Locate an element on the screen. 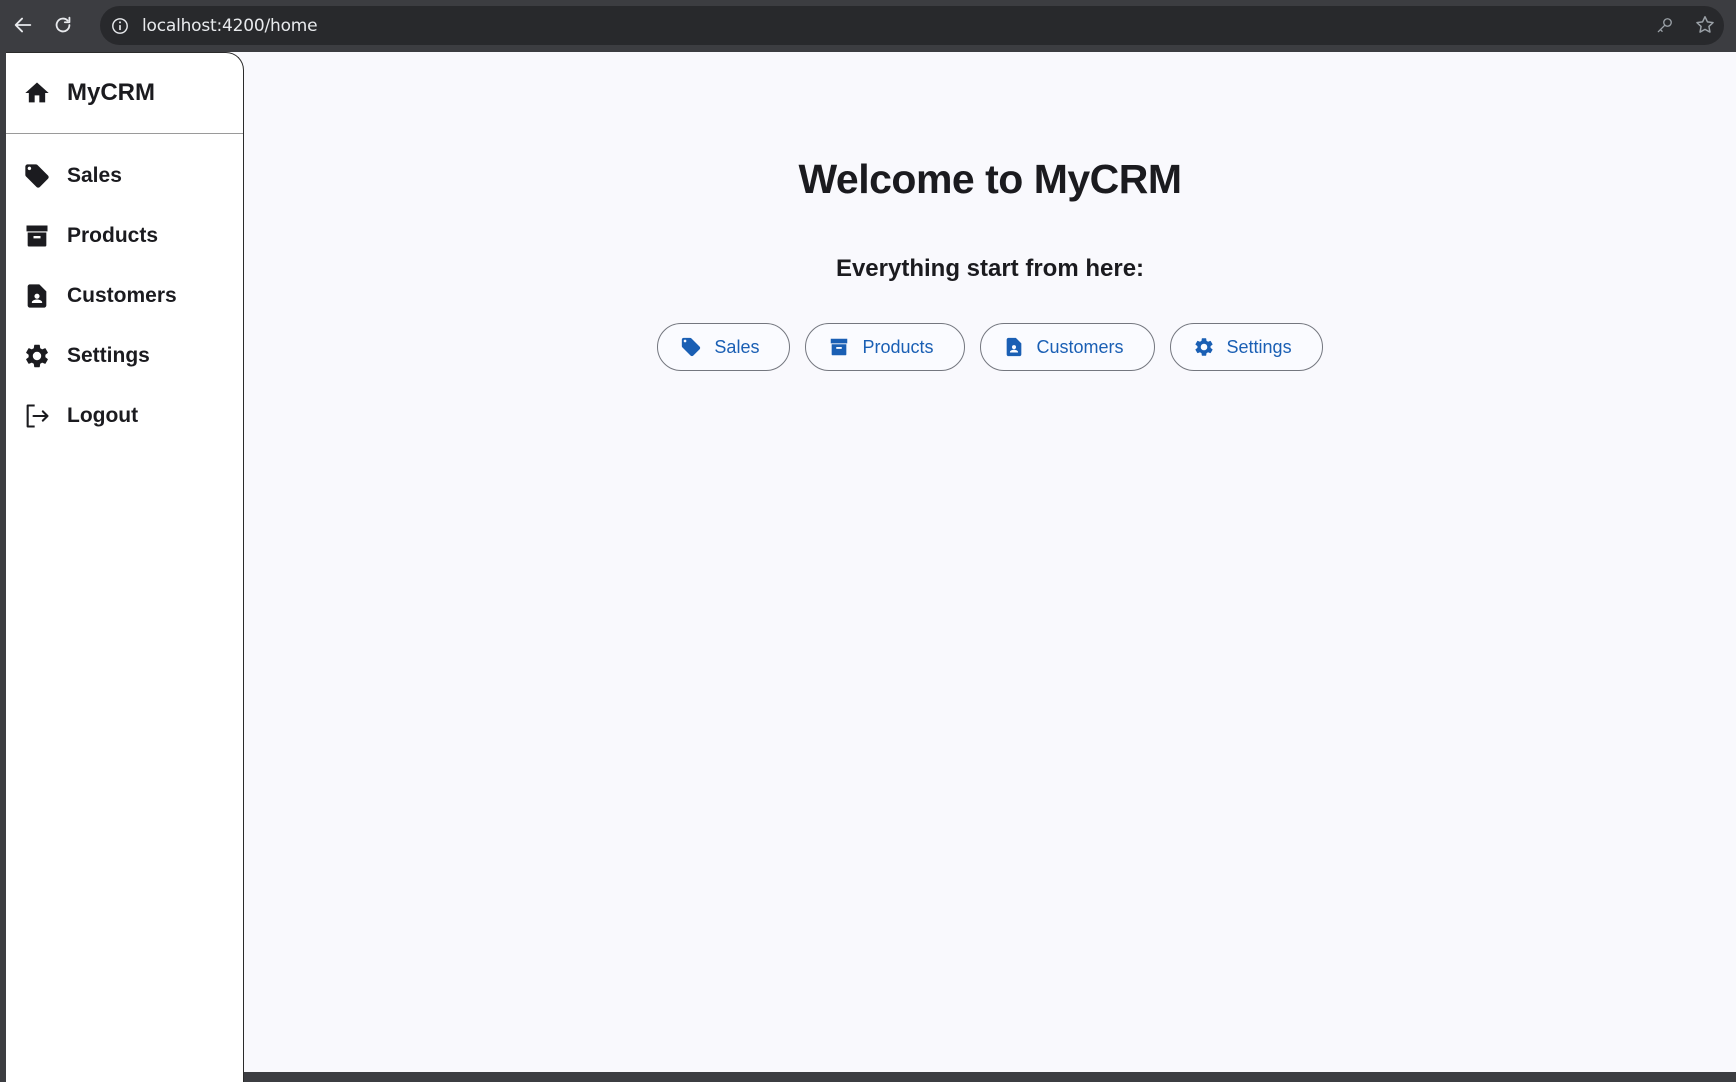  sidebar-item-products: Products is located at coordinates (124, 236).